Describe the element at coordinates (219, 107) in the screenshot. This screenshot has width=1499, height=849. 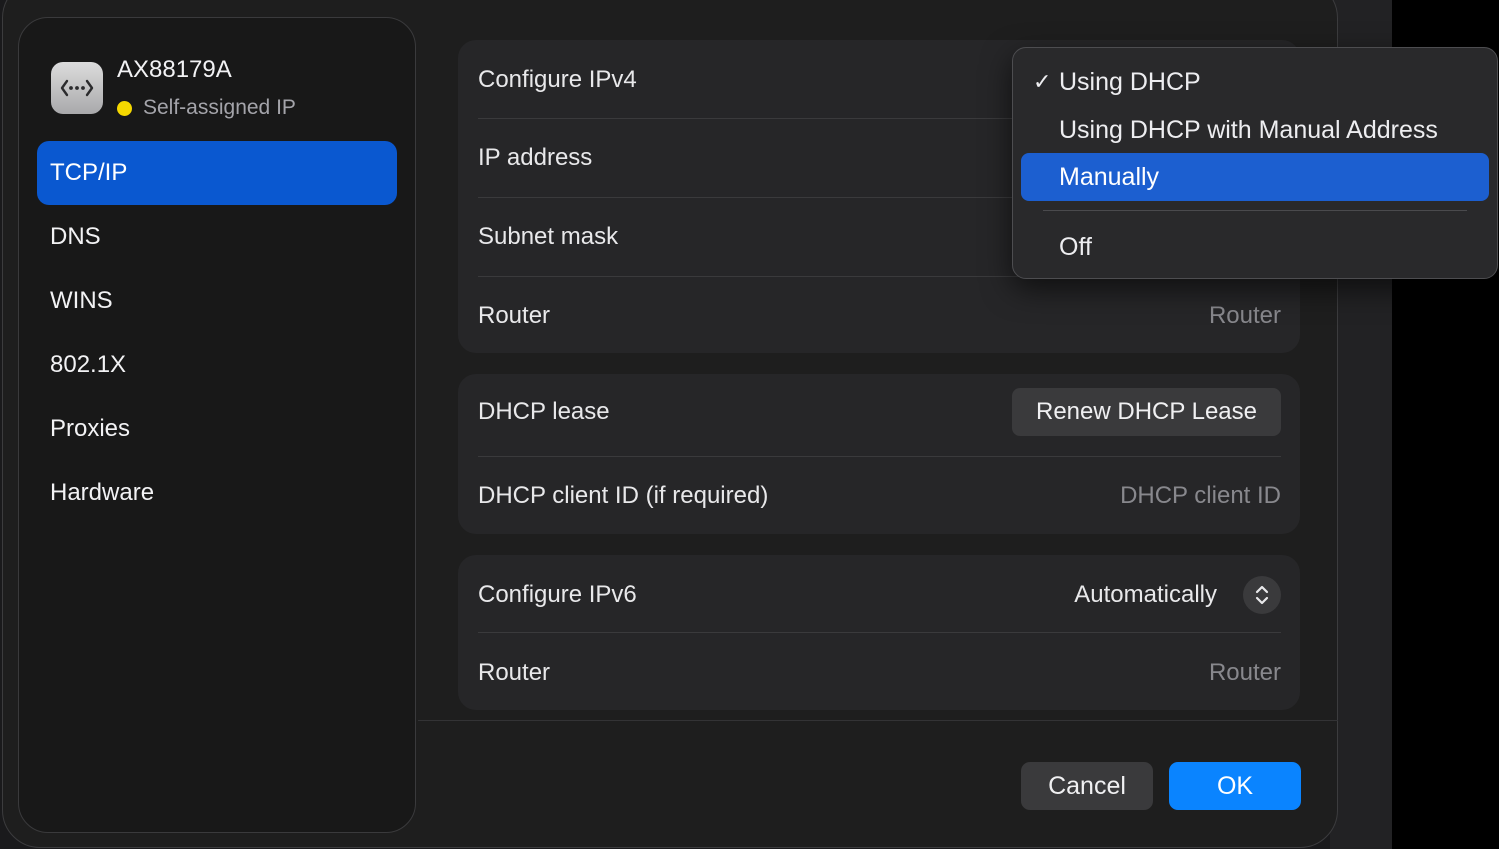
I see `interface-status-text: Self-assigned IP` at that location.